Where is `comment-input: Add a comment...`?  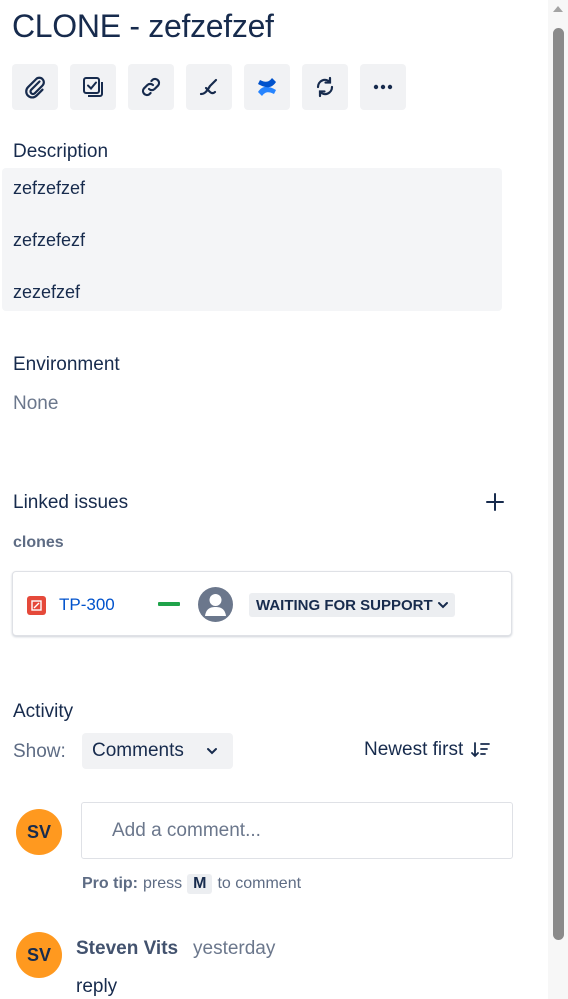
comment-input: Add a comment... is located at coordinates (297, 830).